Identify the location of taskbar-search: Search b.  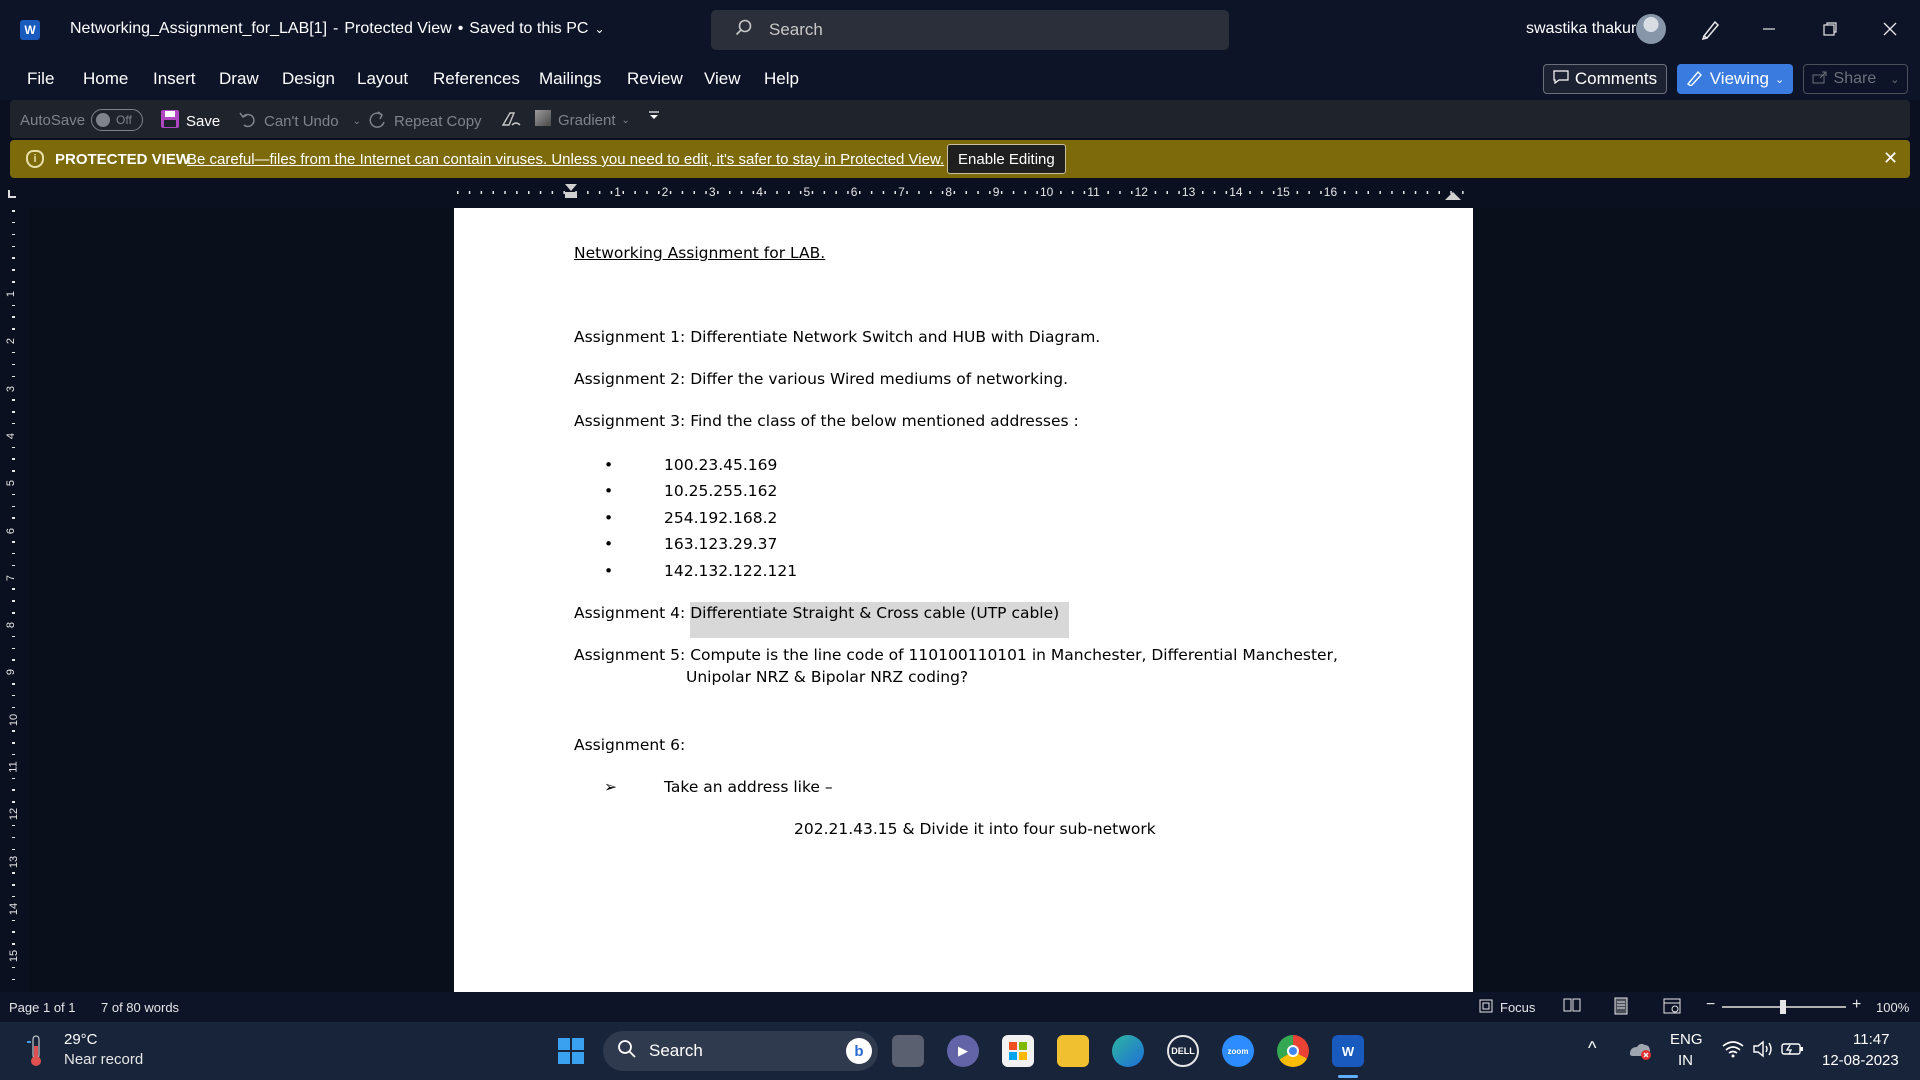
(740, 1051).